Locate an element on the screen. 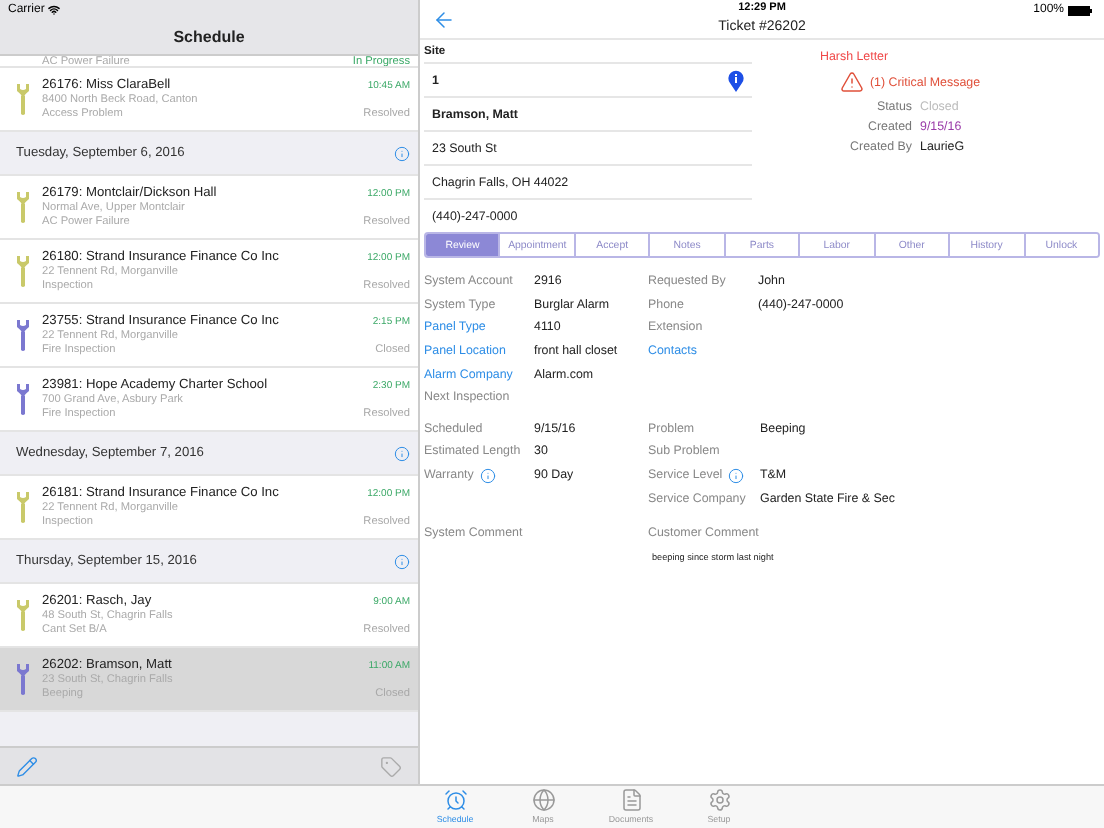 The height and width of the screenshot is (828, 1104). globe-icon is located at coordinates (543, 800).